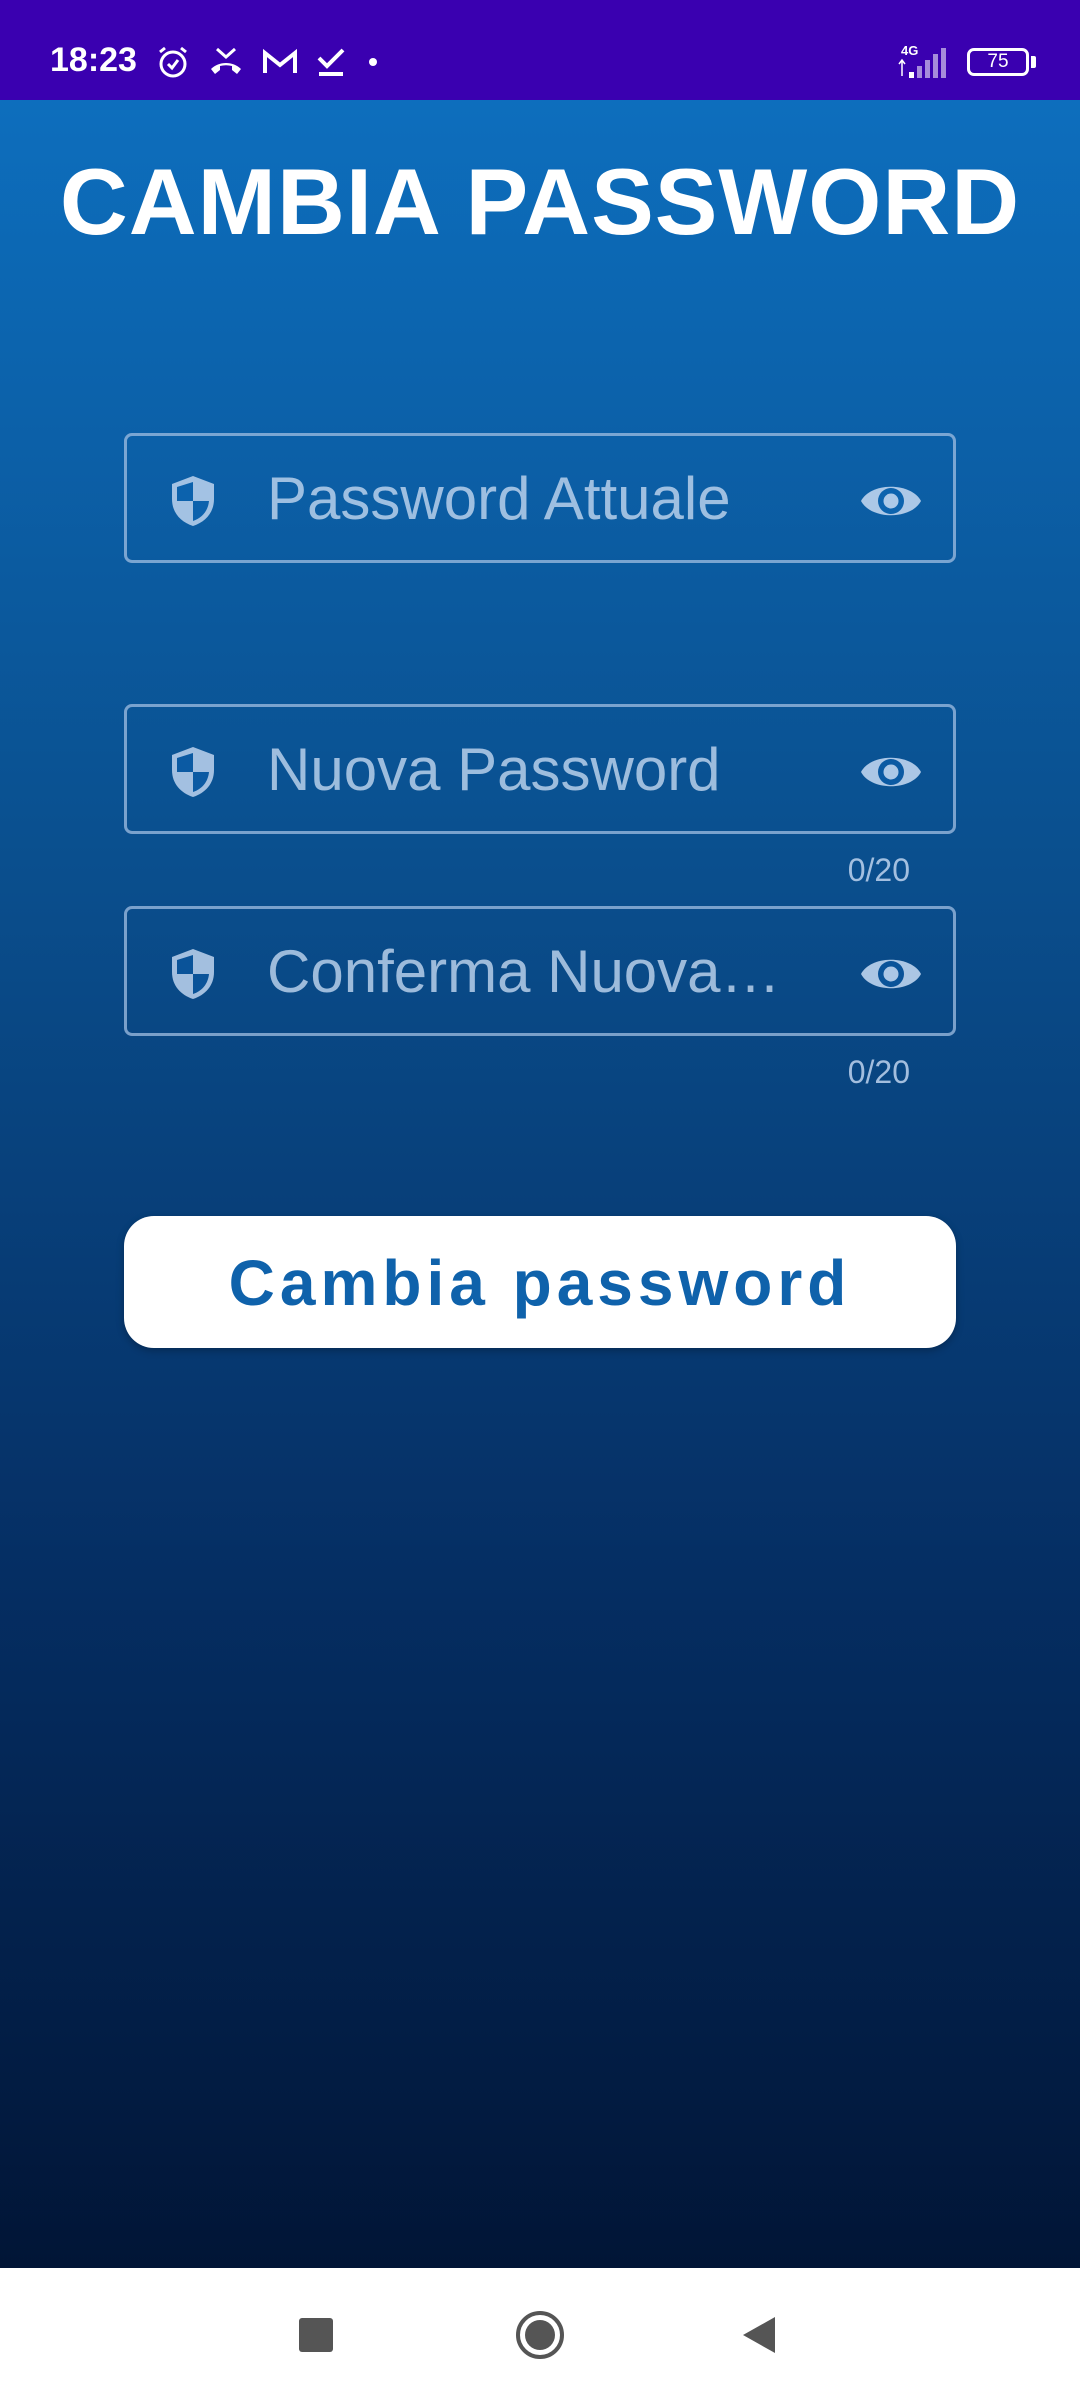 Image resolution: width=1080 pixels, height=2400 pixels. What do you see at coordinates (331, 62) in the screenshot?
I see `task-check-icon` at bounding box center [331, 62].